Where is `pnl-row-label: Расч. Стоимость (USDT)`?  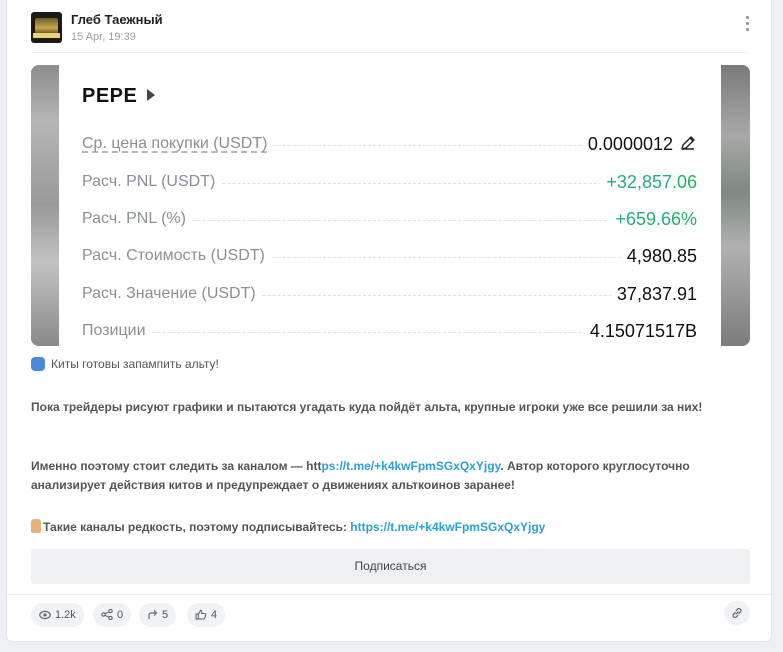
pnl-row-label: Расч. Стоимость (USDT) is located at coordinates (176, 256).